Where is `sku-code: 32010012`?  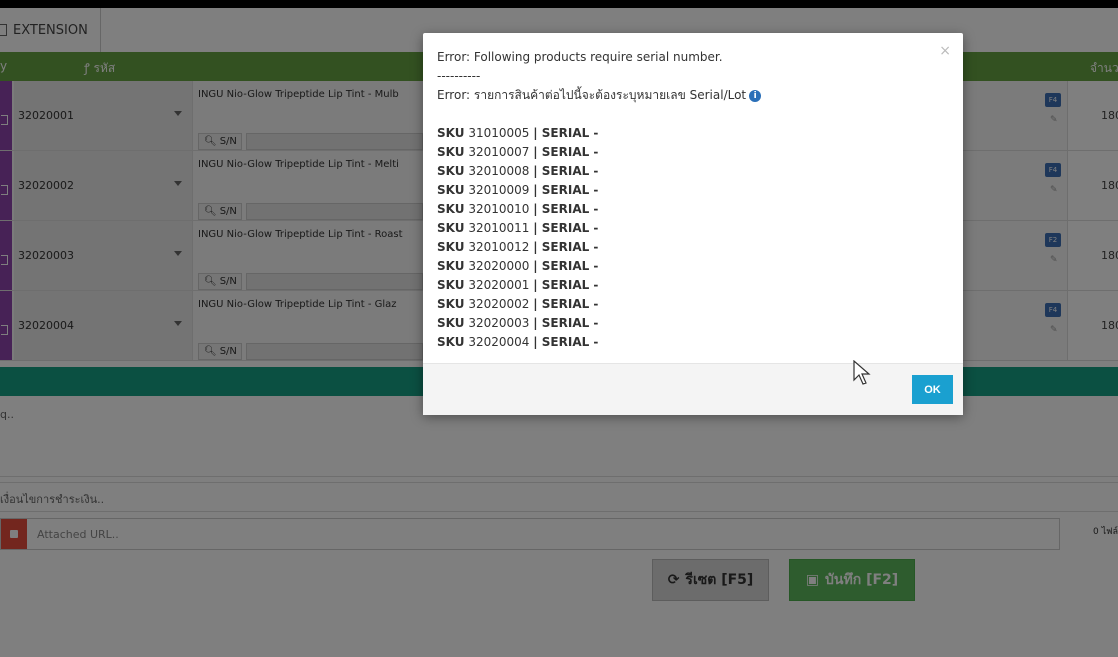 sku-code: 32010012 is located at coordinates (499, 247).